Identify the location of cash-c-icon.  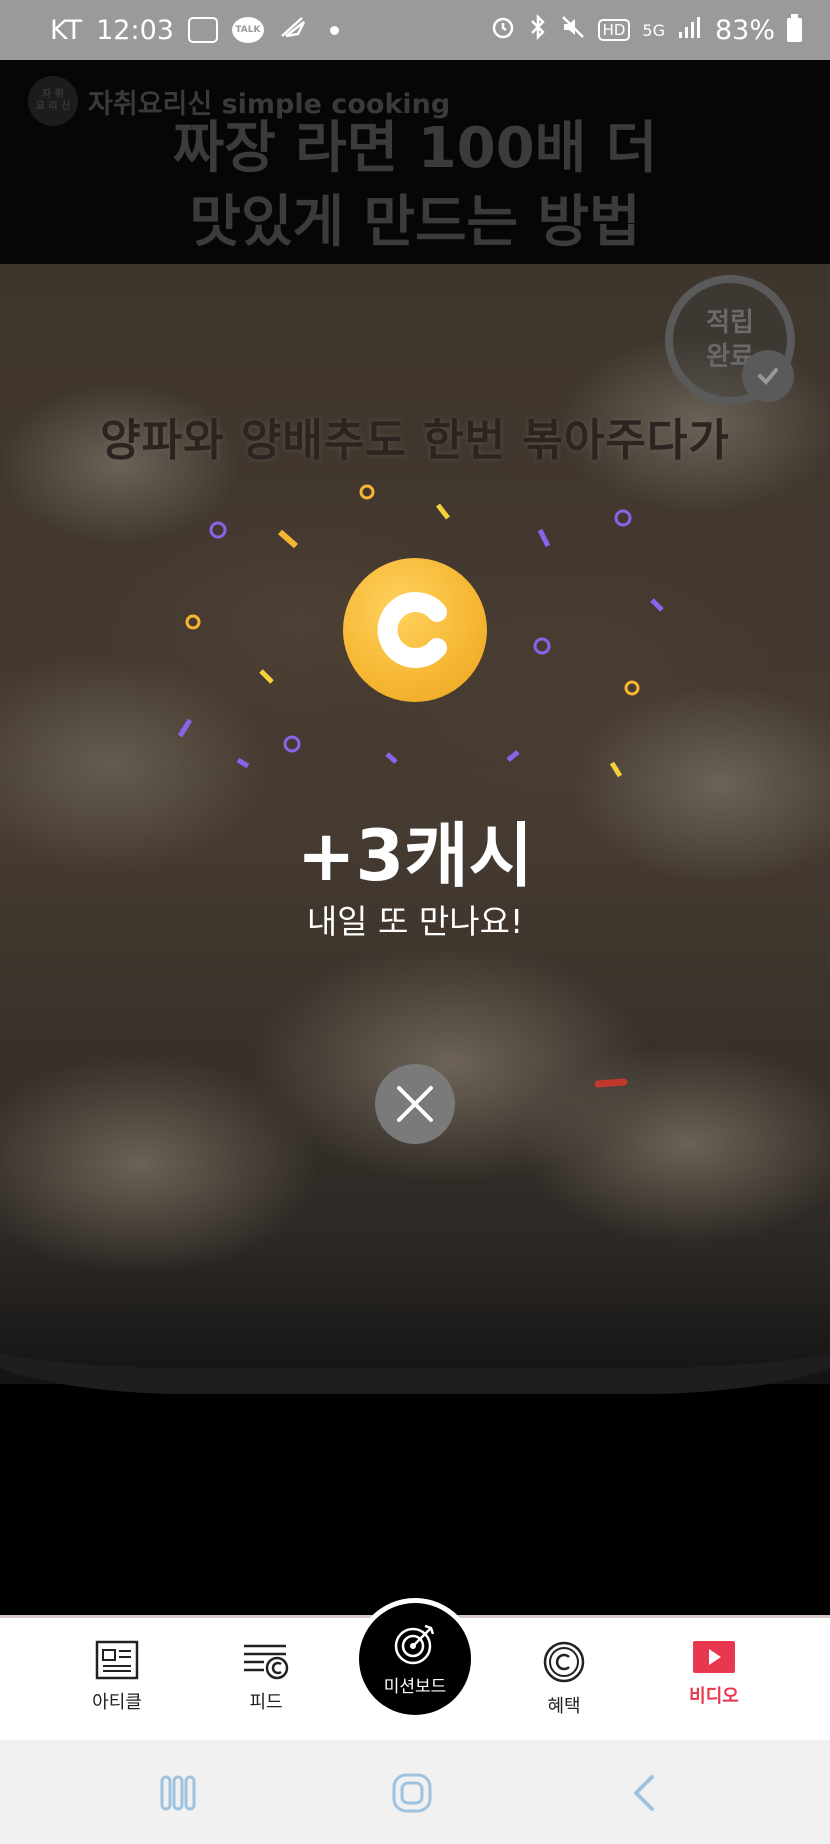
(564, 1662).